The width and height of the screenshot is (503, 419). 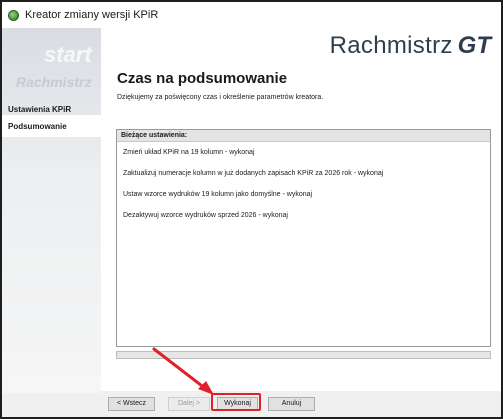 I want to click on brand-logo: Rachmistrz GT, so click(x=410, y=46).